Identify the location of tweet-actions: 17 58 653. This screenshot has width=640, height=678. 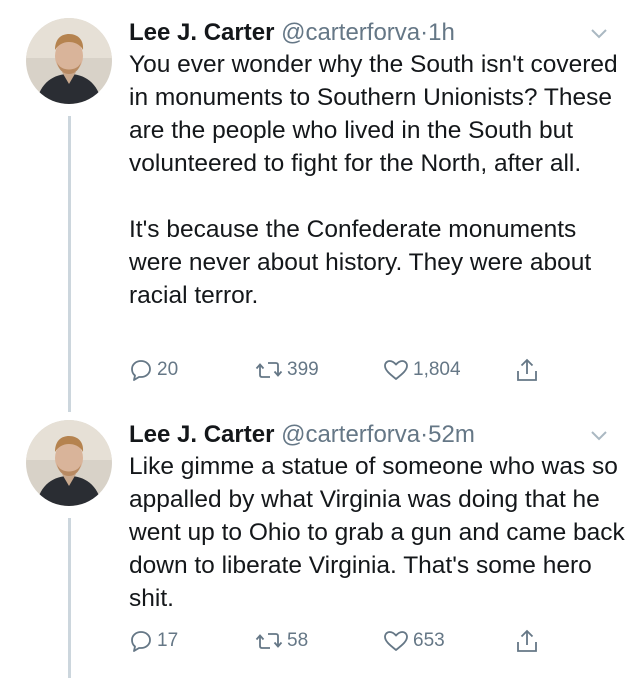
(339, 641).